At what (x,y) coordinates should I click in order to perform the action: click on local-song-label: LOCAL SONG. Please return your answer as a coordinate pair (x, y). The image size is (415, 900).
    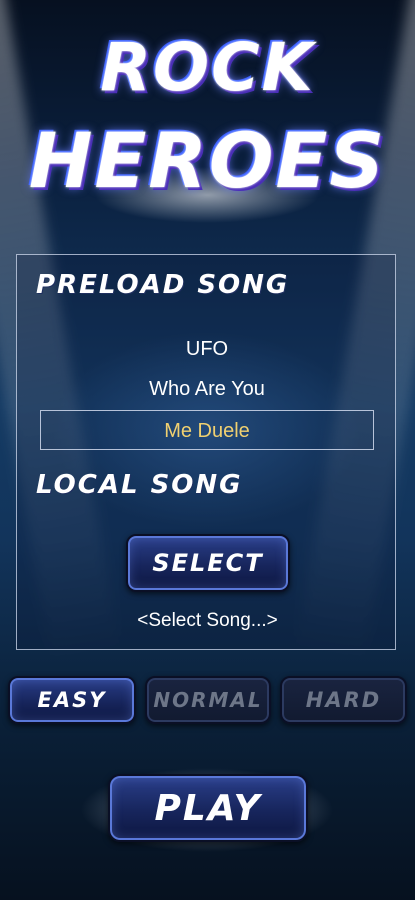
    Looking at the image, I should click on (139, 485).